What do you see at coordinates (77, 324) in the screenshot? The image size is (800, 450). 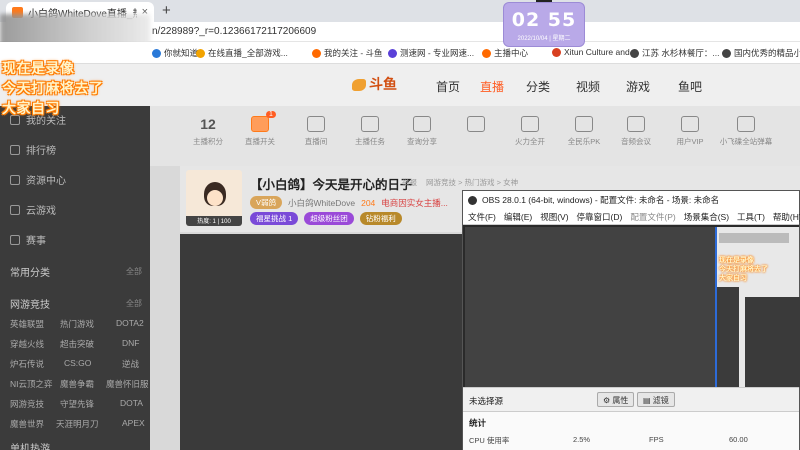 I see `sidebar-game-link: 热门游戏` at bounding box center [77, 324].